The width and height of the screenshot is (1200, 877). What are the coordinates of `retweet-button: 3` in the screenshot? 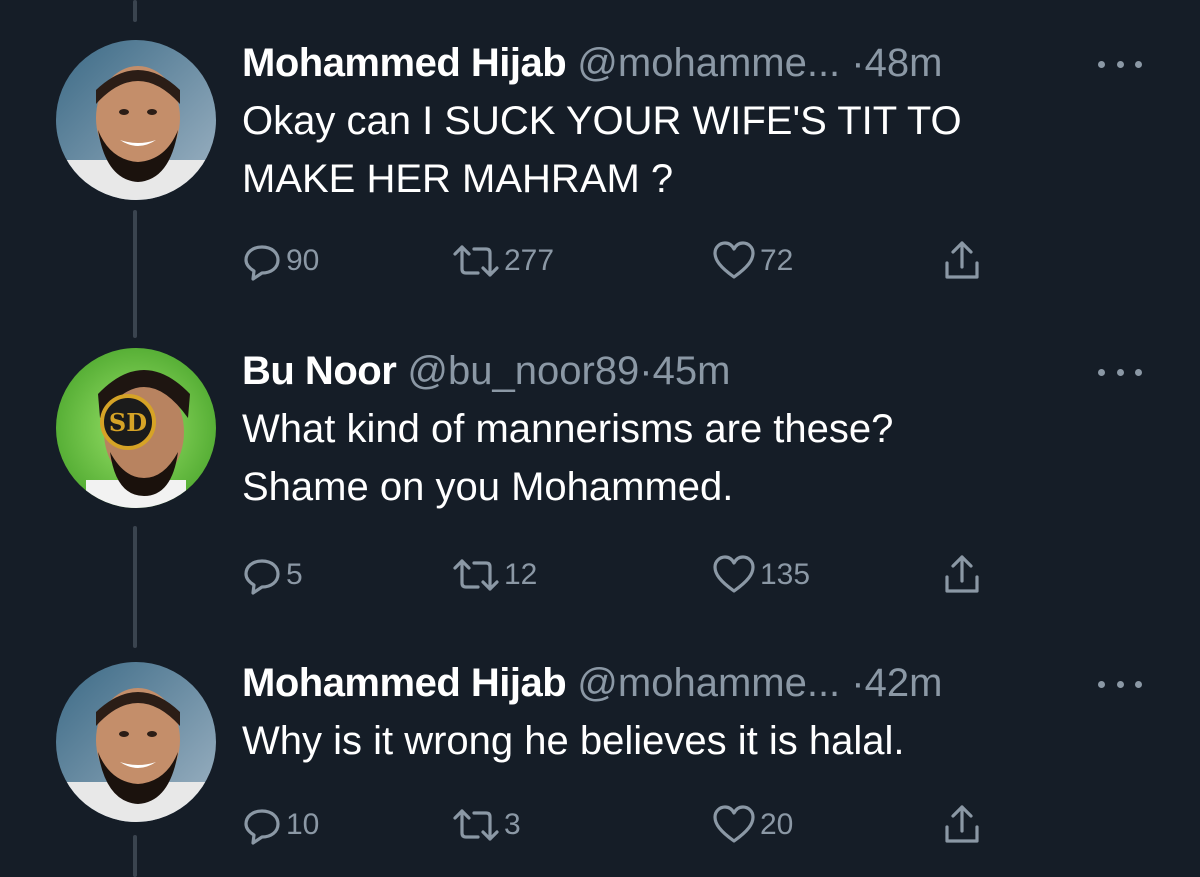 It's located at (486, 825).